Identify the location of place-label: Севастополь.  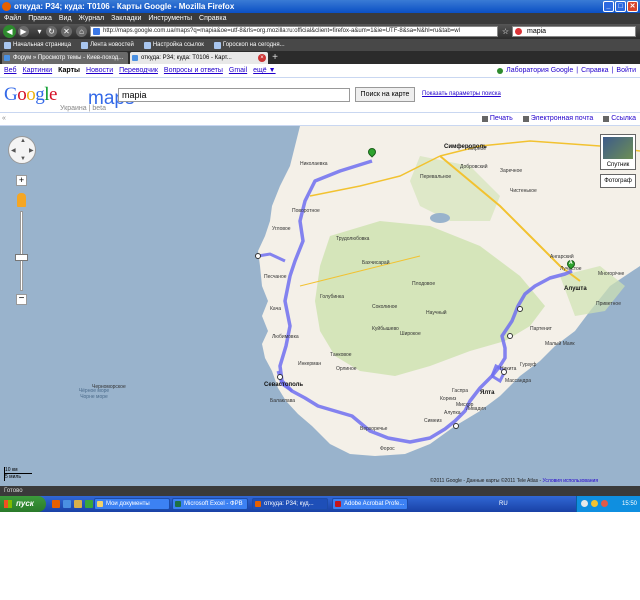
(283, 385).